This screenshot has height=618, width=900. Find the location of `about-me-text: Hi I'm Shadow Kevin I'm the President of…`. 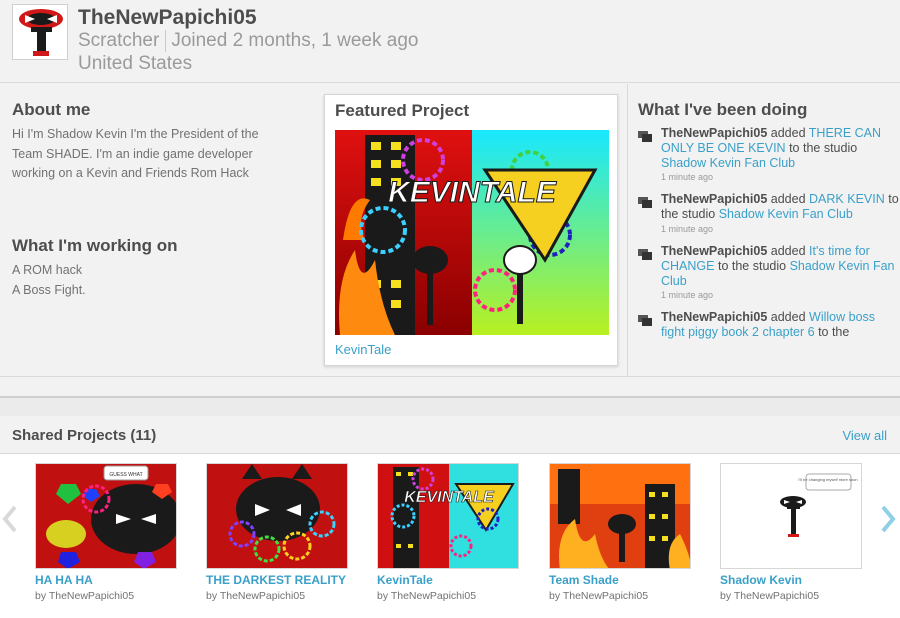

about-me-text: Hi I'm Shadow Kevin I'm the President of… is located at coordinates (135, 153).